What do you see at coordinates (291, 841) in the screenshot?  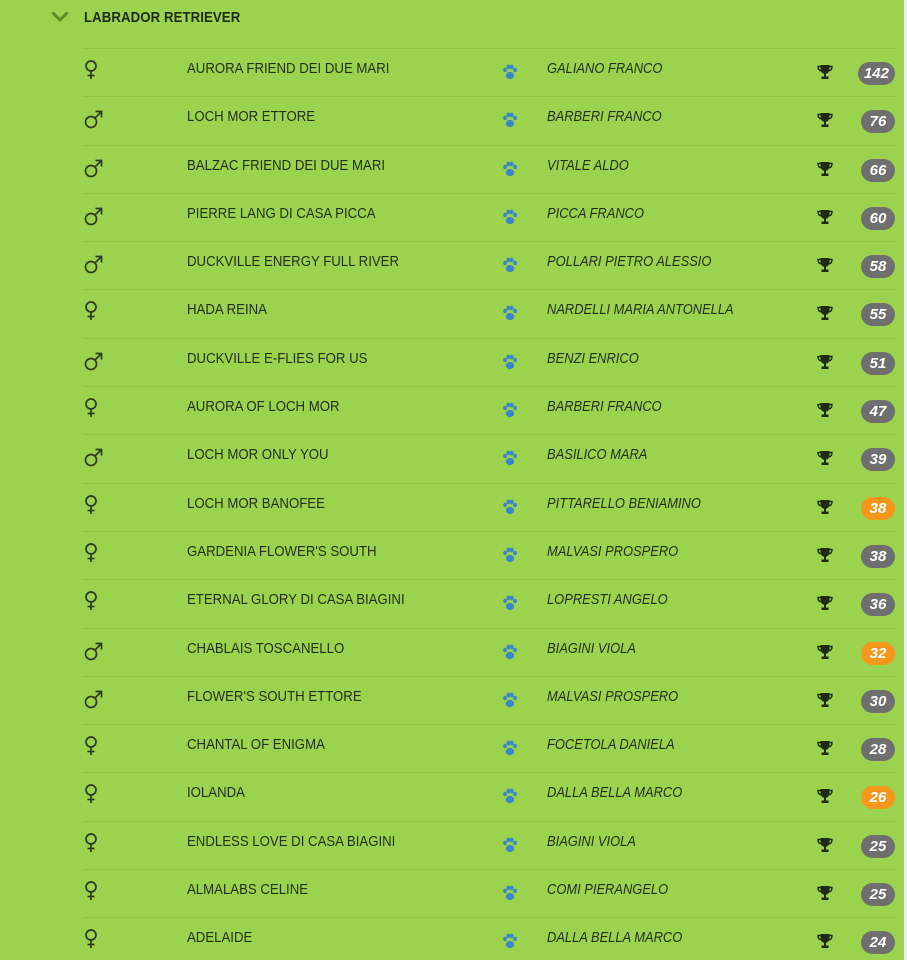 I see `dog-name-link: ENDLESS LOVE DI CASA BIAGINI` at bounding box center [291, 841].